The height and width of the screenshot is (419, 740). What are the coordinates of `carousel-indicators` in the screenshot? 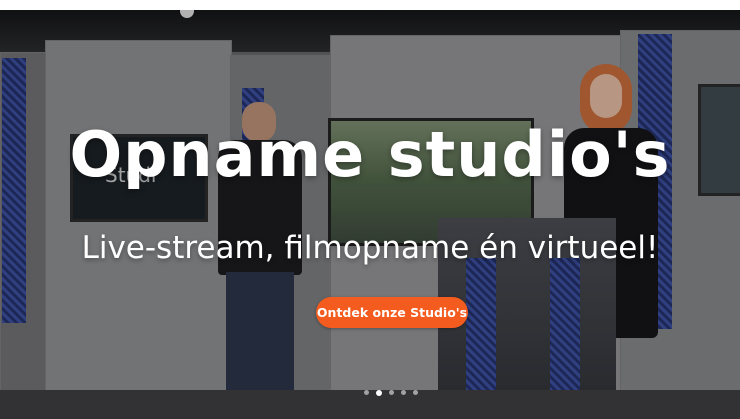 It's located at (391, 392).